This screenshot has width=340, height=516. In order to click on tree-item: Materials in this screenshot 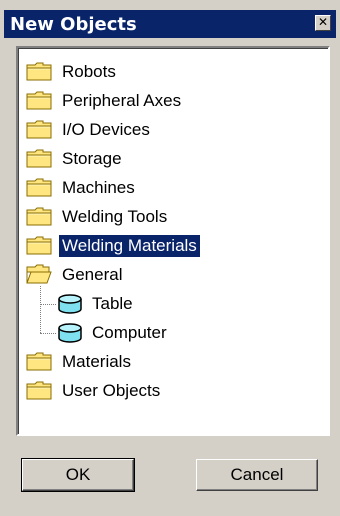, I will do `click(80, 362)`.